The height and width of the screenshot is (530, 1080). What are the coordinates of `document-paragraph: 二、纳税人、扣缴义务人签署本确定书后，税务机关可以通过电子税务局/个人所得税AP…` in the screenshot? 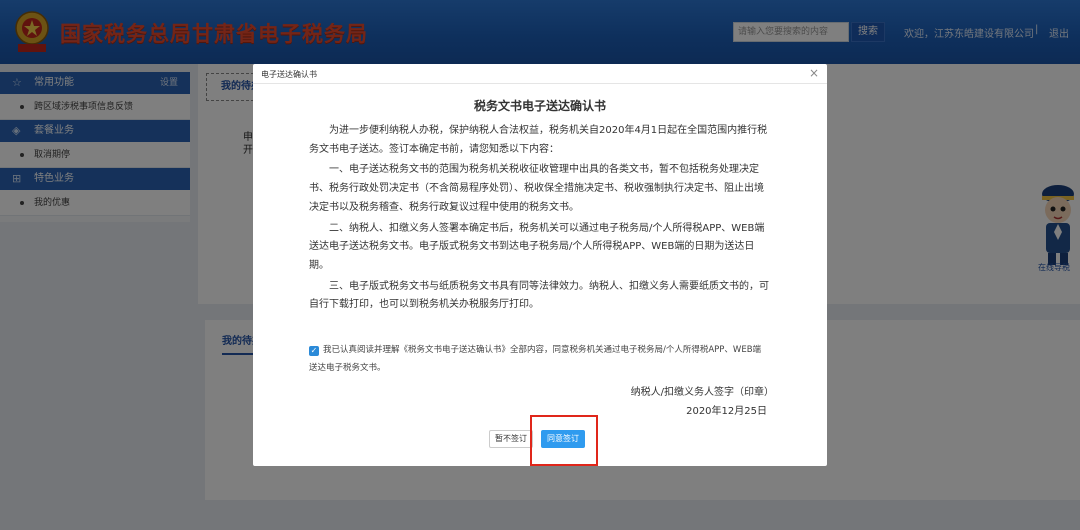 It's located at (537, 246).